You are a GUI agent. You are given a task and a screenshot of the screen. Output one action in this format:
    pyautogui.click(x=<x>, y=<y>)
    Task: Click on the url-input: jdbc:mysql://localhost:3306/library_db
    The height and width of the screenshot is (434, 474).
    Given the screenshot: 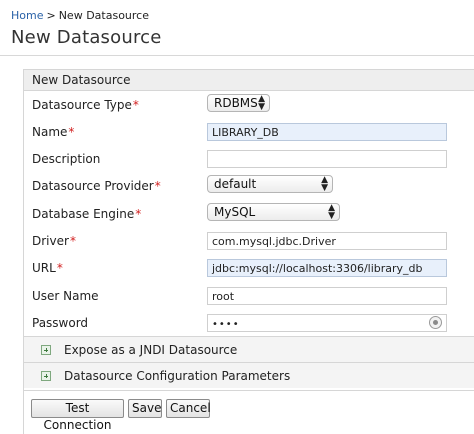 What is the action you would take?
    pyautogui.click(x=327, y=268)
    